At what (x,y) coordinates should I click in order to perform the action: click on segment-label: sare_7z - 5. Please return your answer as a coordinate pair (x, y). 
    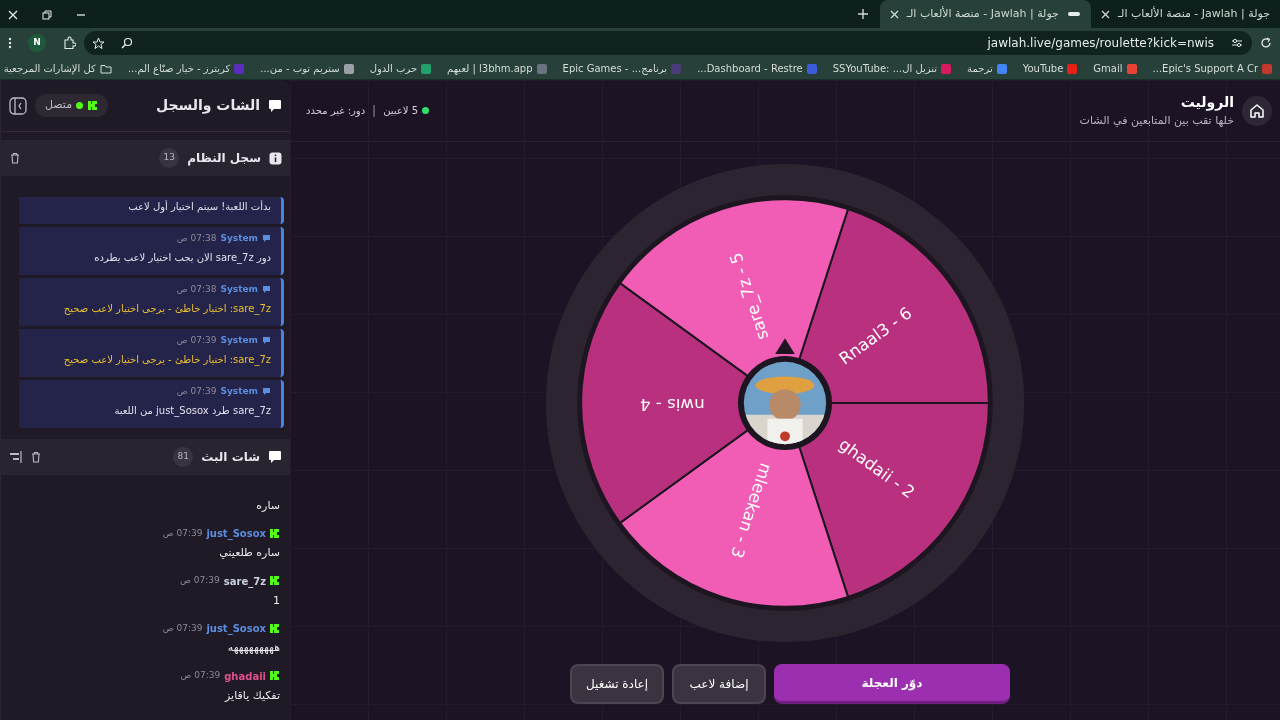
    Looking at the image, I should click on (749, 296).